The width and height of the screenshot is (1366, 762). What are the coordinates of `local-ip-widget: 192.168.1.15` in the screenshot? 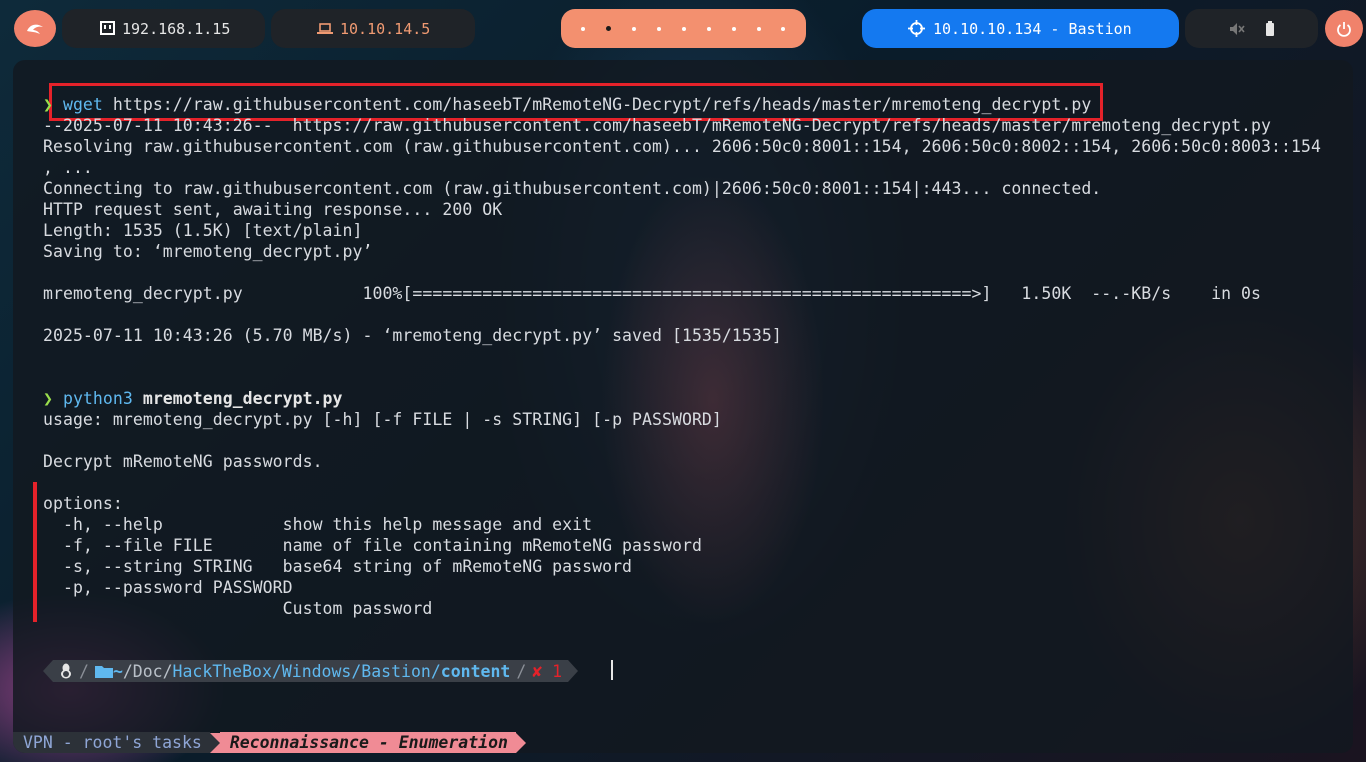 It's located at (163, 28).